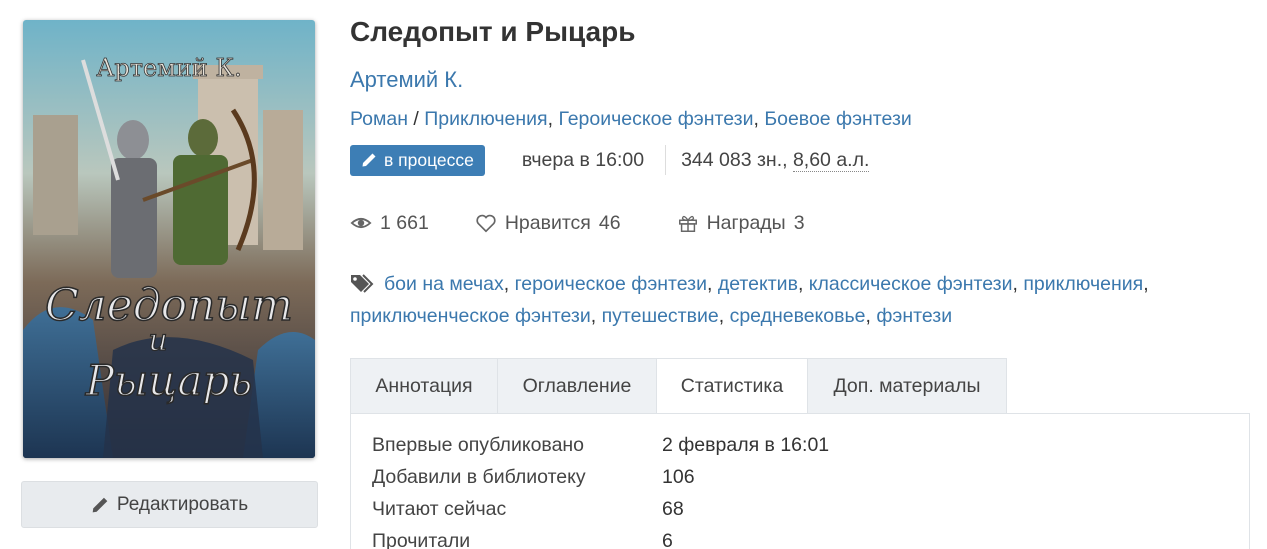  Describe the element at coordinates (746, 445) in the screenshot. I see `stat-value: 2 февраля в 16:01` at that location.